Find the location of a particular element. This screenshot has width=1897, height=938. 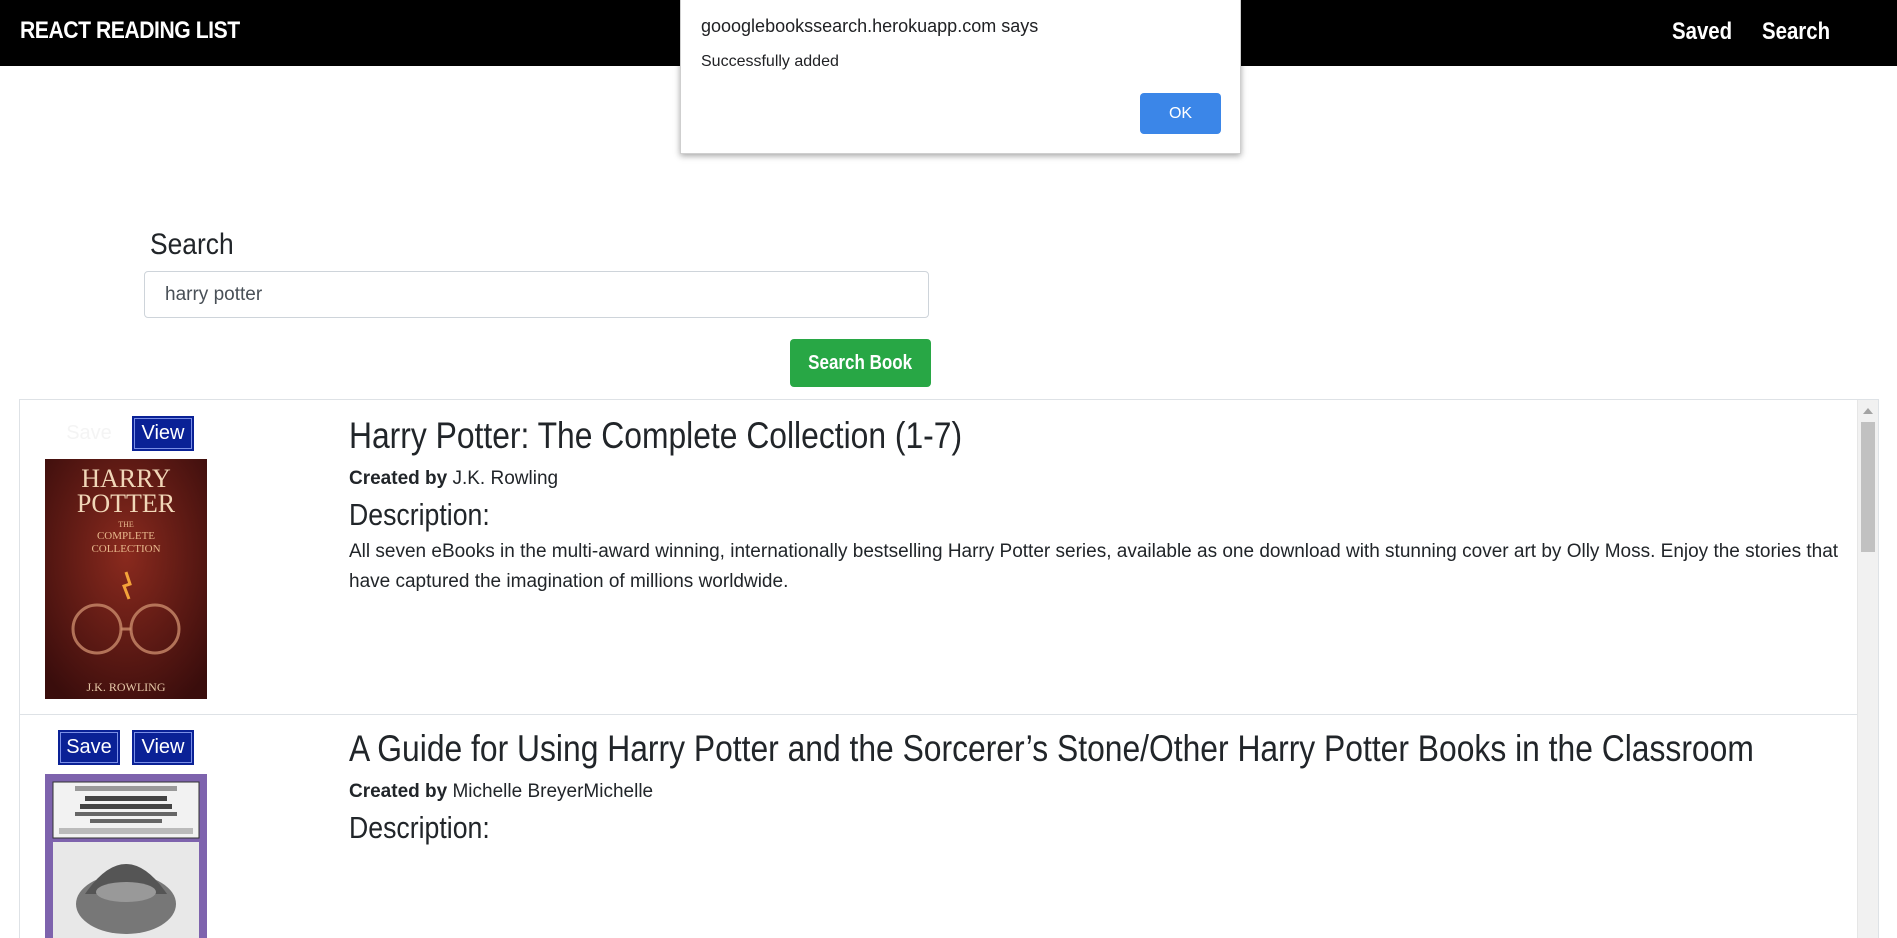

scroll-up-arrow-icon is located at coordinates (1868, 411).